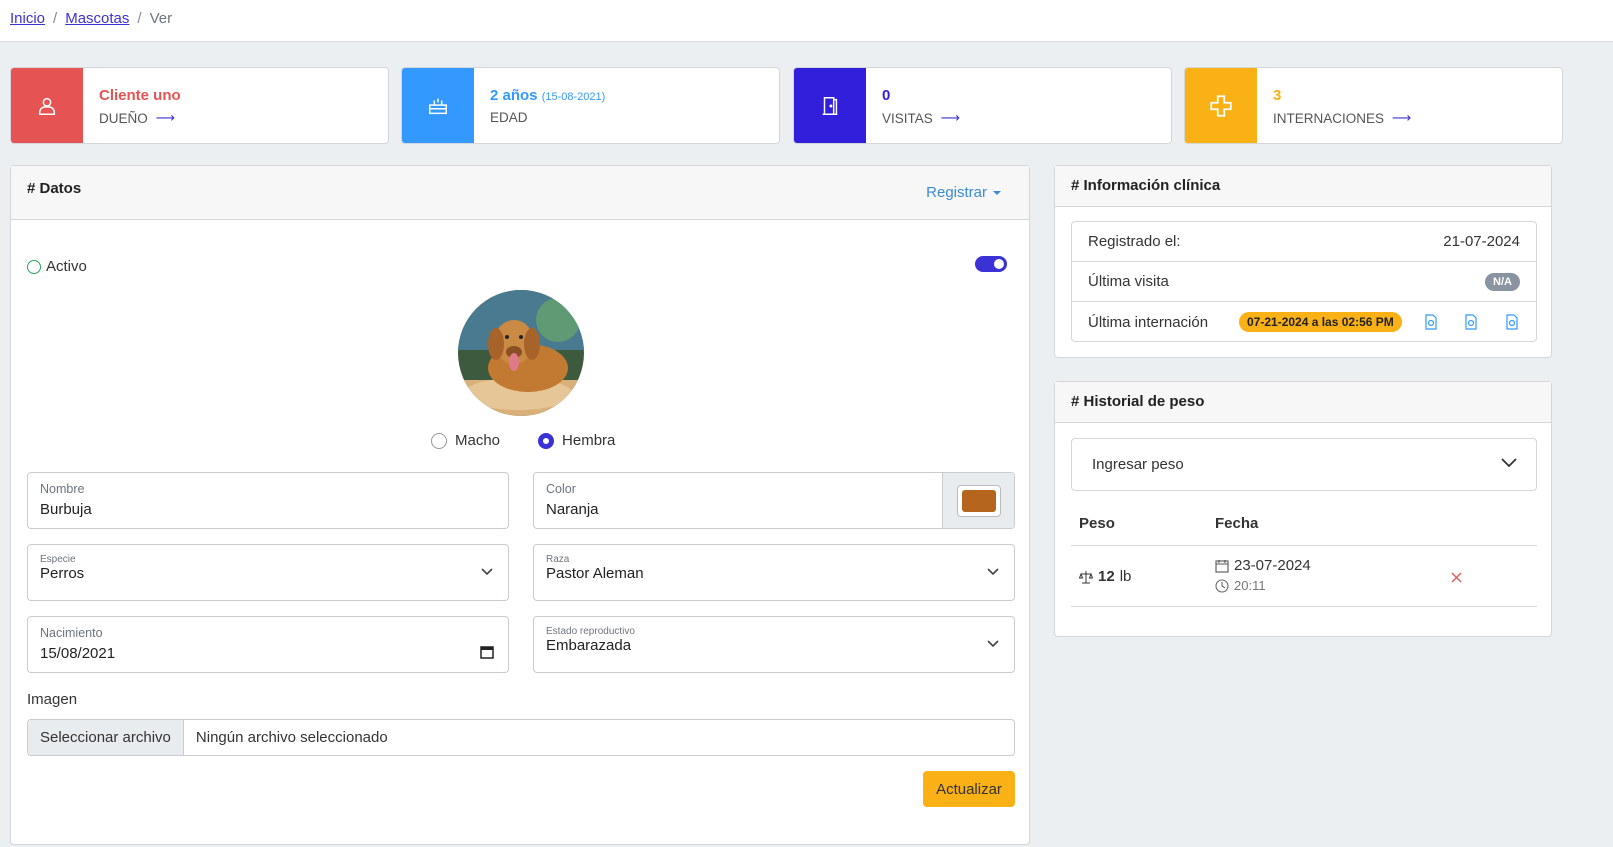  I want to click on gender-female-label: Hembra, so click(589, 440).